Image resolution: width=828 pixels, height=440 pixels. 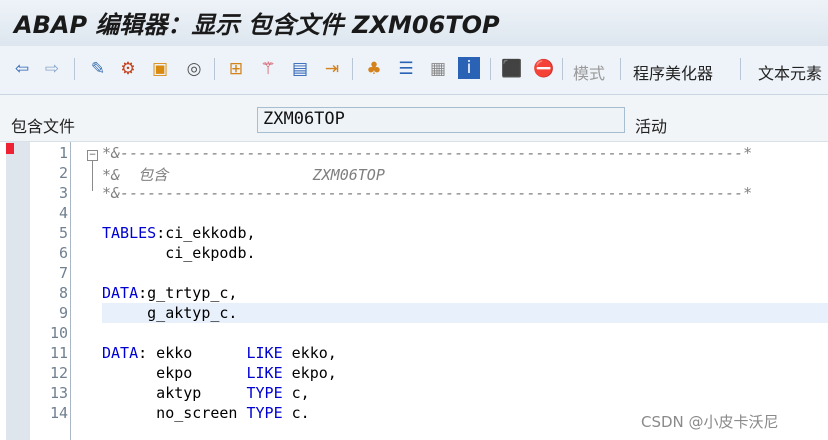 What do you see at coordinates (58, 393) in the screenshot?
I see `line-number: 13` at bounding box center [58, 393].